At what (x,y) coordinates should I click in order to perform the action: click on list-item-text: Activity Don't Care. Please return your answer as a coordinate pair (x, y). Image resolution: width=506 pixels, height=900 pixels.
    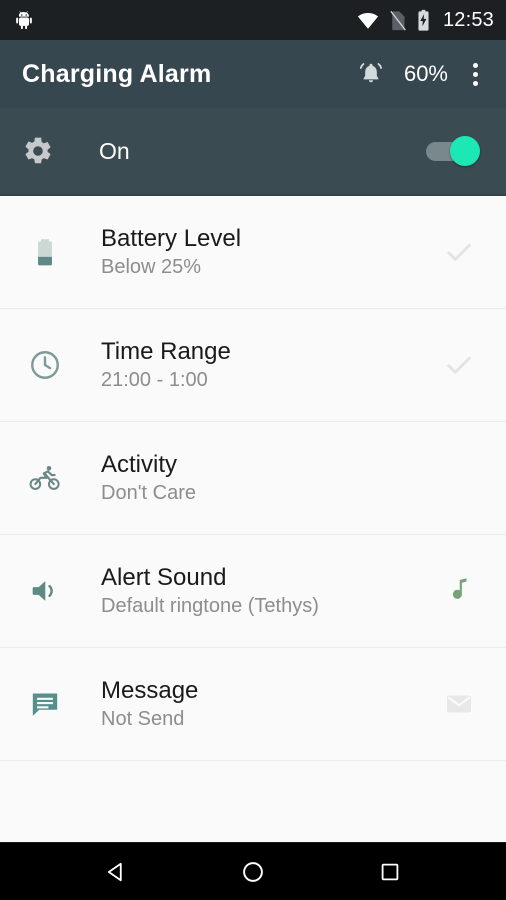
    Looking at the image, I should click on (148, 477).